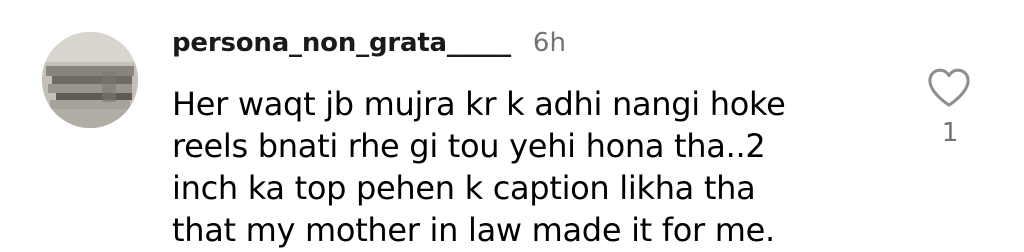  What do you see at coordinates (464, 188) in the screenshot?
I see `comment-text-line: inch ka top pehen k caption likha tha` at bounding box center [464, 188].